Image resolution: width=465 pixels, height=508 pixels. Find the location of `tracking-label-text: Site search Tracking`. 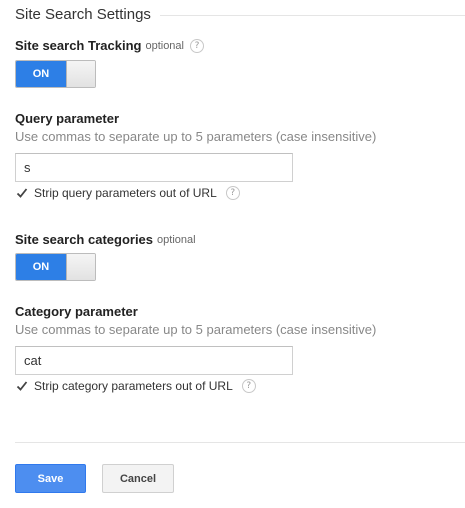

tracking-label-text: Site search Tracking is located at coordinates (78, 45).